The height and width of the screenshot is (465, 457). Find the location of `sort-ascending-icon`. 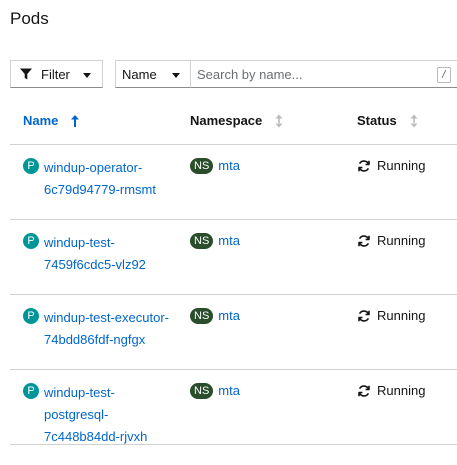

sort-ascending-icon is located at coordinates (75, 121).